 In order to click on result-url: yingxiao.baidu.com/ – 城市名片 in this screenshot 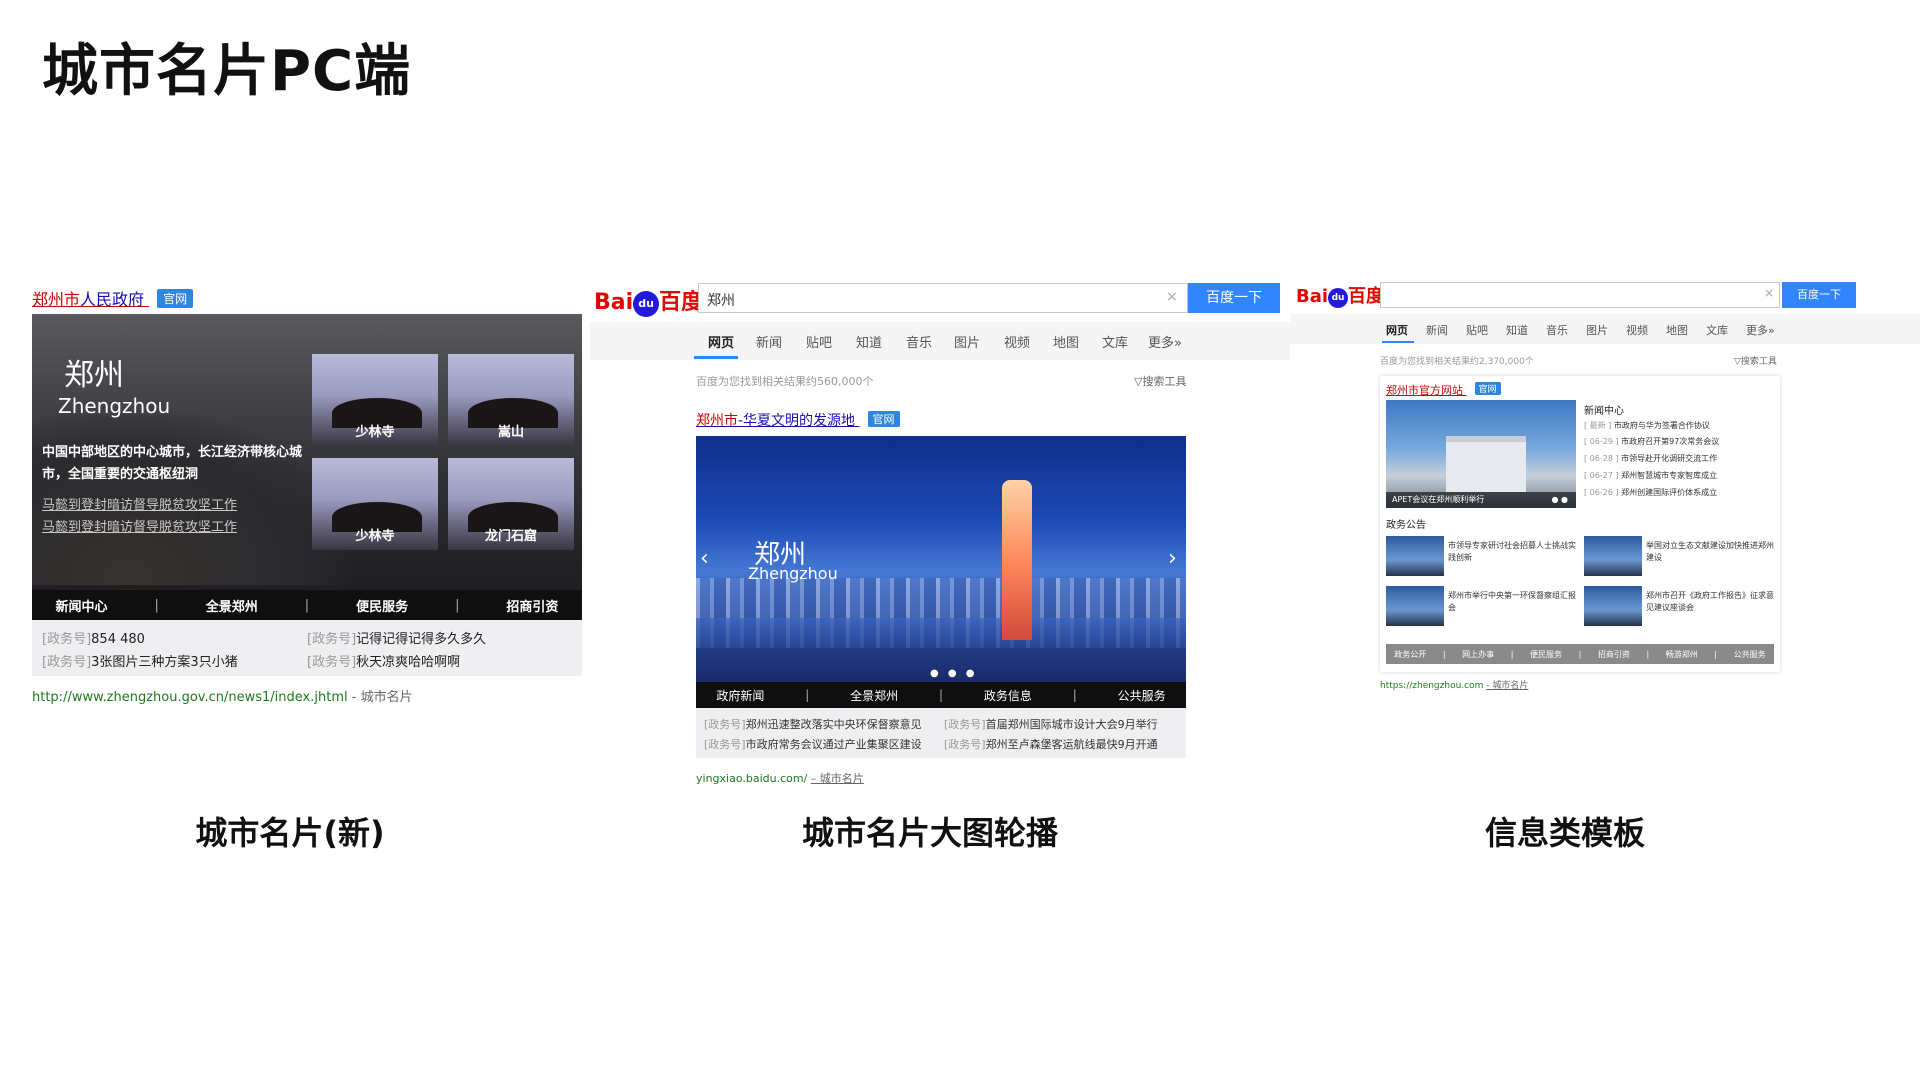, I will do `click(780, 778)`.